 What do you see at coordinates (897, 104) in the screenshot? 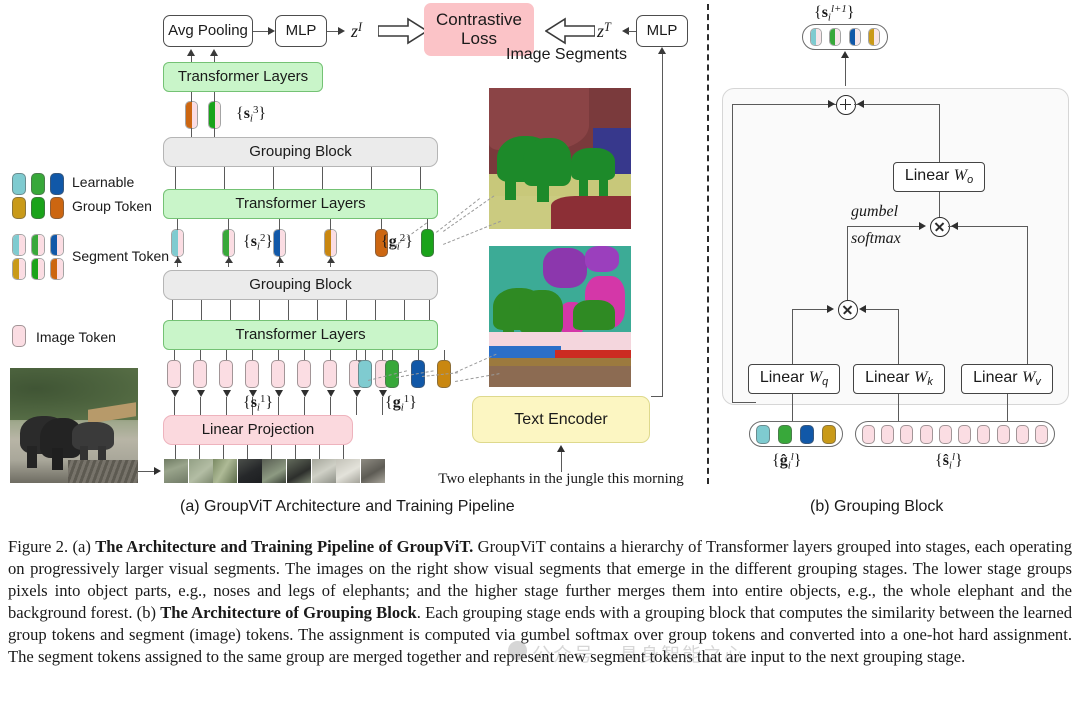
I see `connector-wo-plus-h` at bounding box center [897, 104].